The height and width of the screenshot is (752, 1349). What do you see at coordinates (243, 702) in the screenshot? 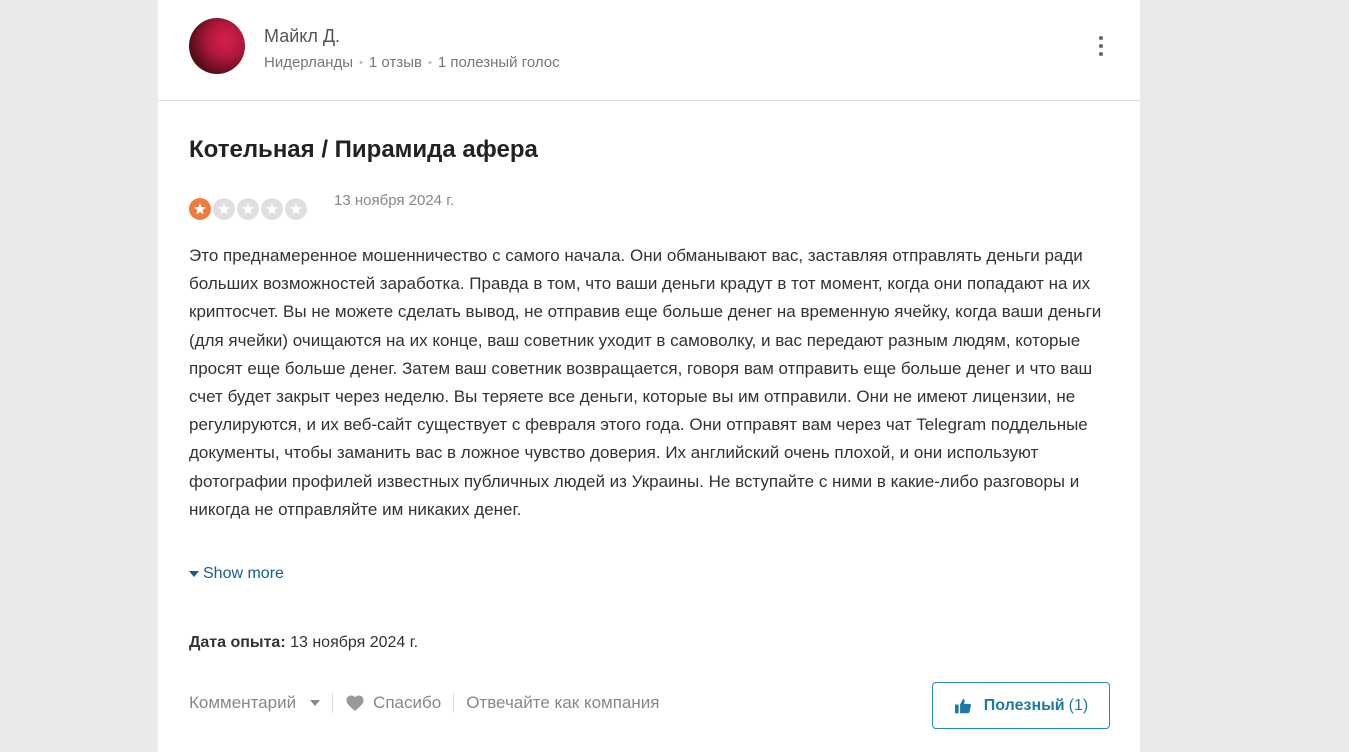
I see `comment-label: Комментарий` at bounding box center [243, 702].